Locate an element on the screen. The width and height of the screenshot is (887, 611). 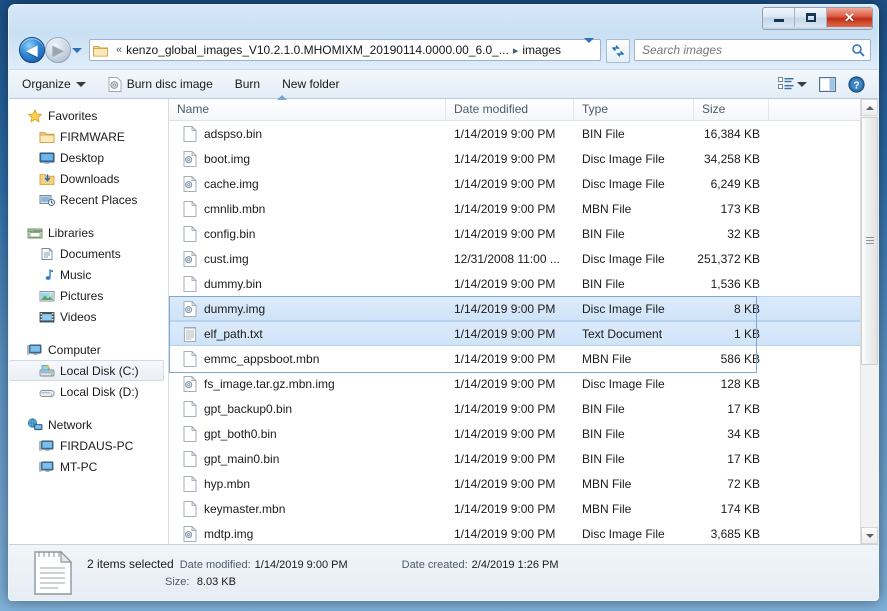
scroll-down-button is located at coordinates (869, 535).